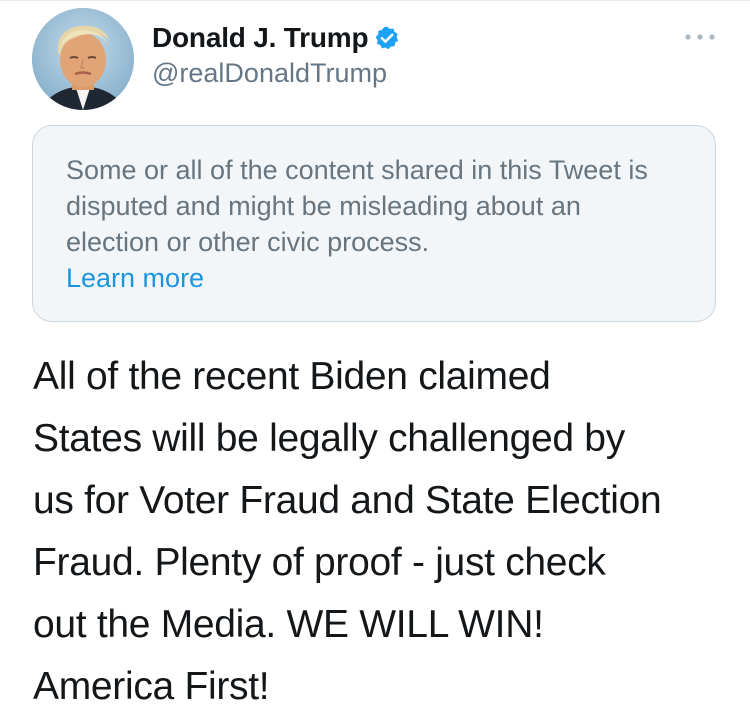 Image resolution: width=750 pixels, height=727 pixels. I want to click on author-name-row: Donald J. Trump, so click(276, 38).